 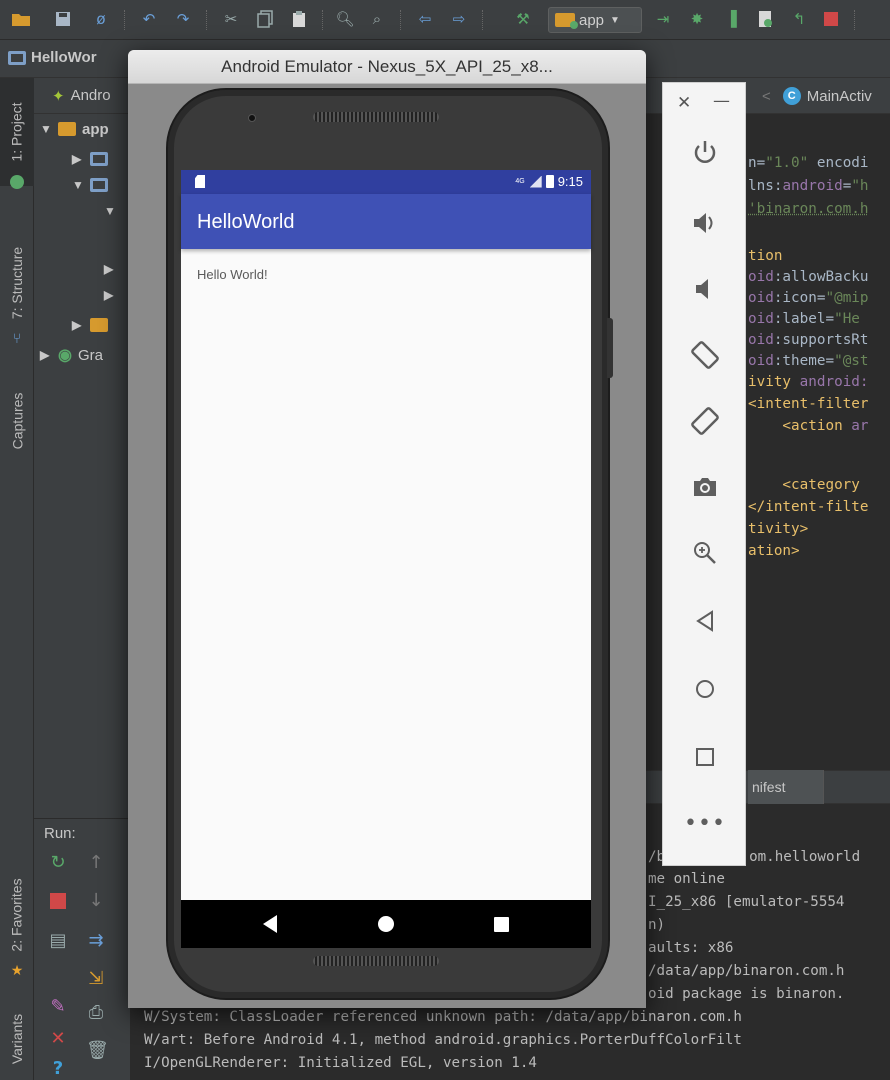 What do you see at coordinates (183, 19) in the screenshot?
I see `redo-icon: ↷` at bounding box center [183, 19].